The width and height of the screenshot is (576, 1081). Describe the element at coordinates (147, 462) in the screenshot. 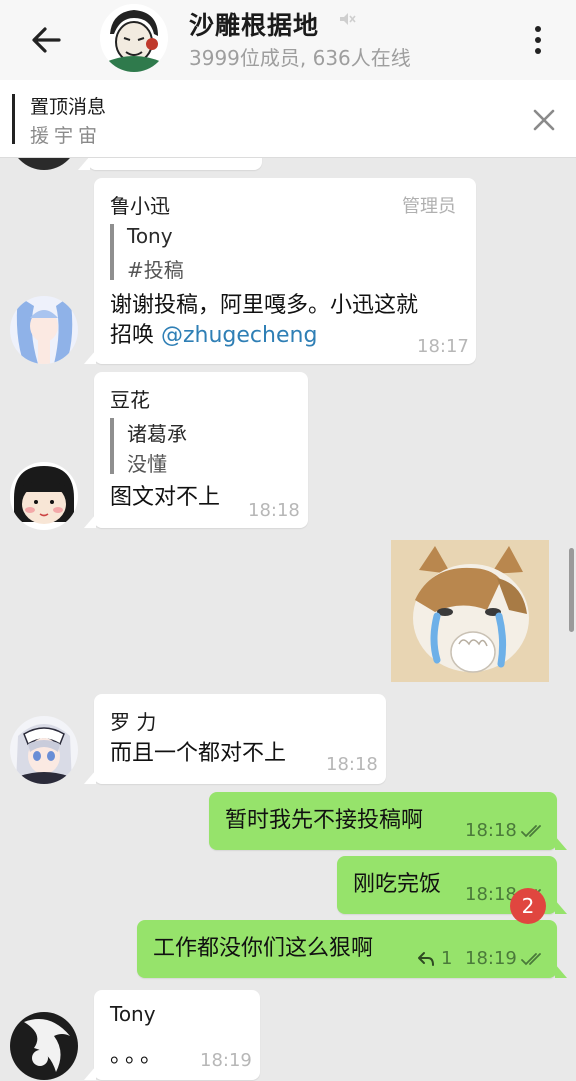

I see `quote-text: 没懂` at that location.